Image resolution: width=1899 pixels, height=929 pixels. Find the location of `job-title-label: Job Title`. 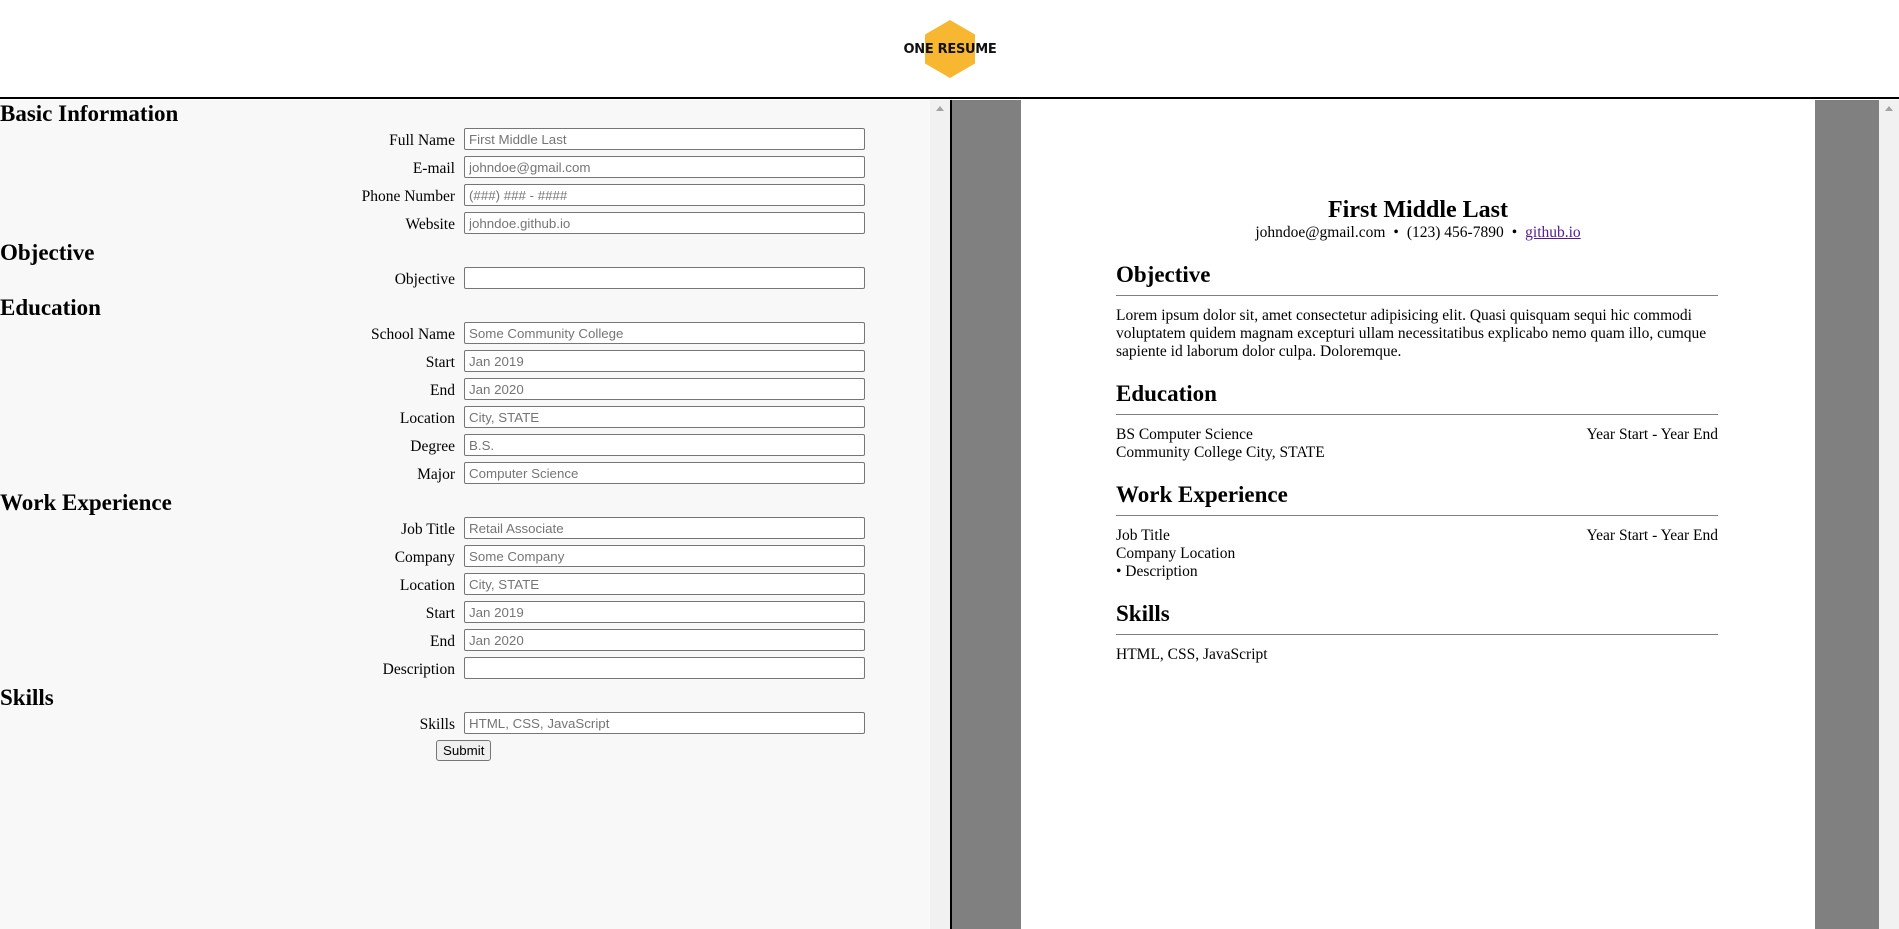

job-title-label: Job Title is located at coordinates (428, 529).